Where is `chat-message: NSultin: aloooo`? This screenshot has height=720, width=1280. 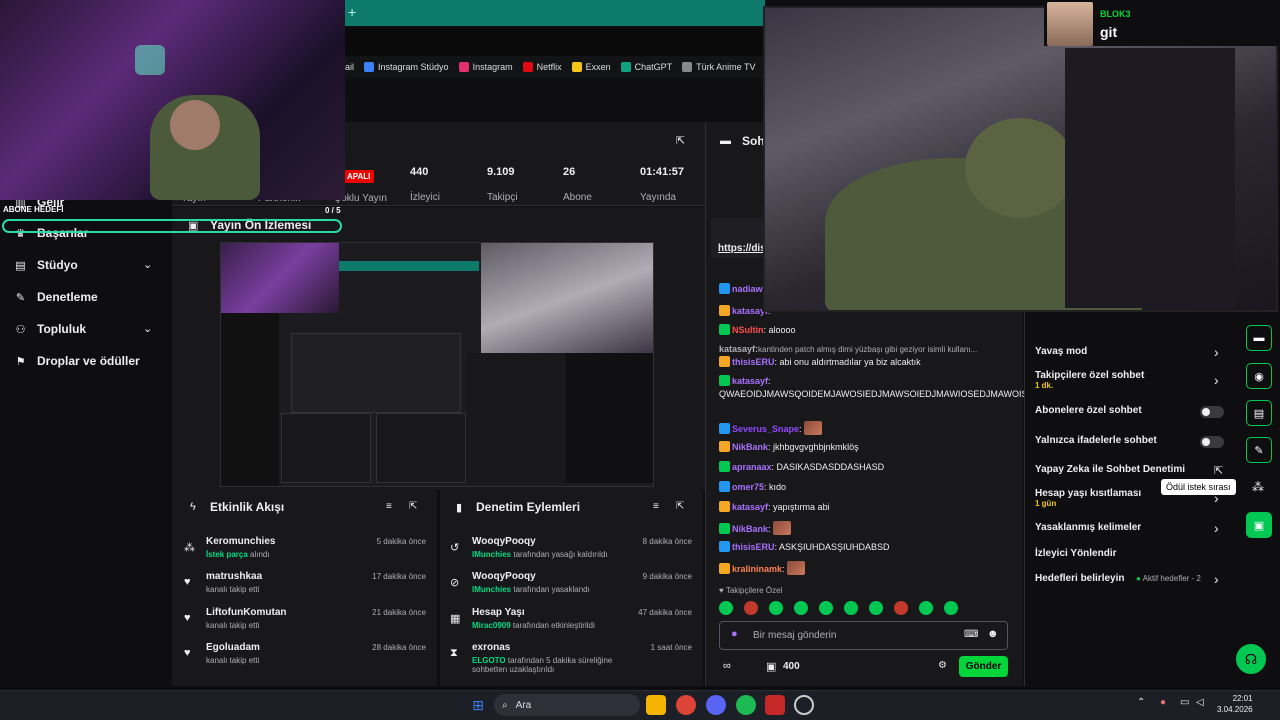 chat-message: NSultin: aloooo is located at coordinates (867, 330).